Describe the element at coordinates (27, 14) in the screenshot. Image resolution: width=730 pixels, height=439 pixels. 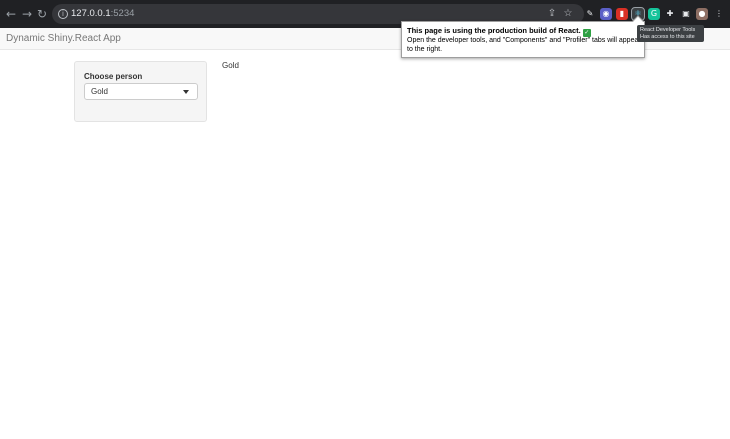
I see `forward-icon: →` at that location.